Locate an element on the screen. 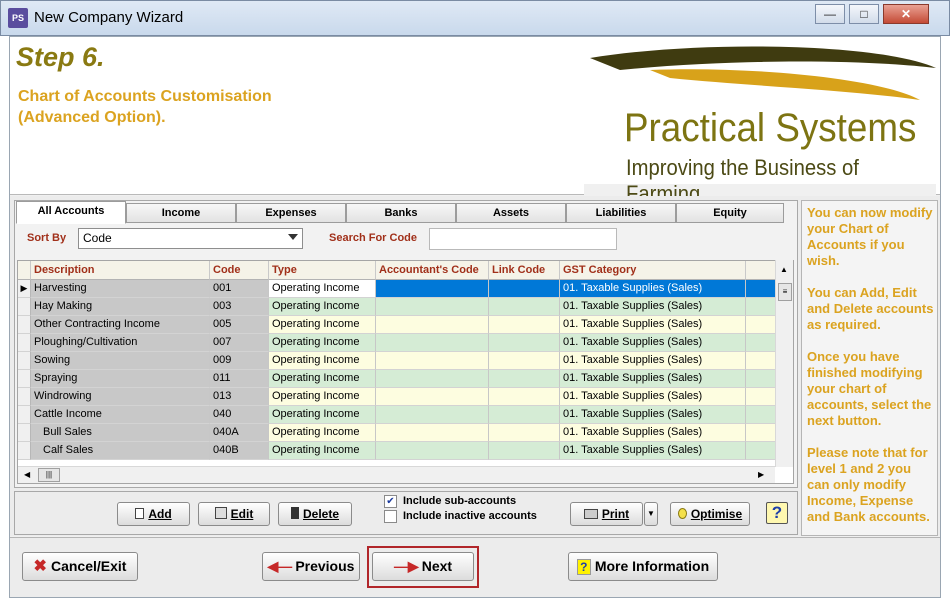 This screenshot has height=606, width=950. cancel-exit-button: ✖ Cancel/Exit is located at coordinates (80, 566).